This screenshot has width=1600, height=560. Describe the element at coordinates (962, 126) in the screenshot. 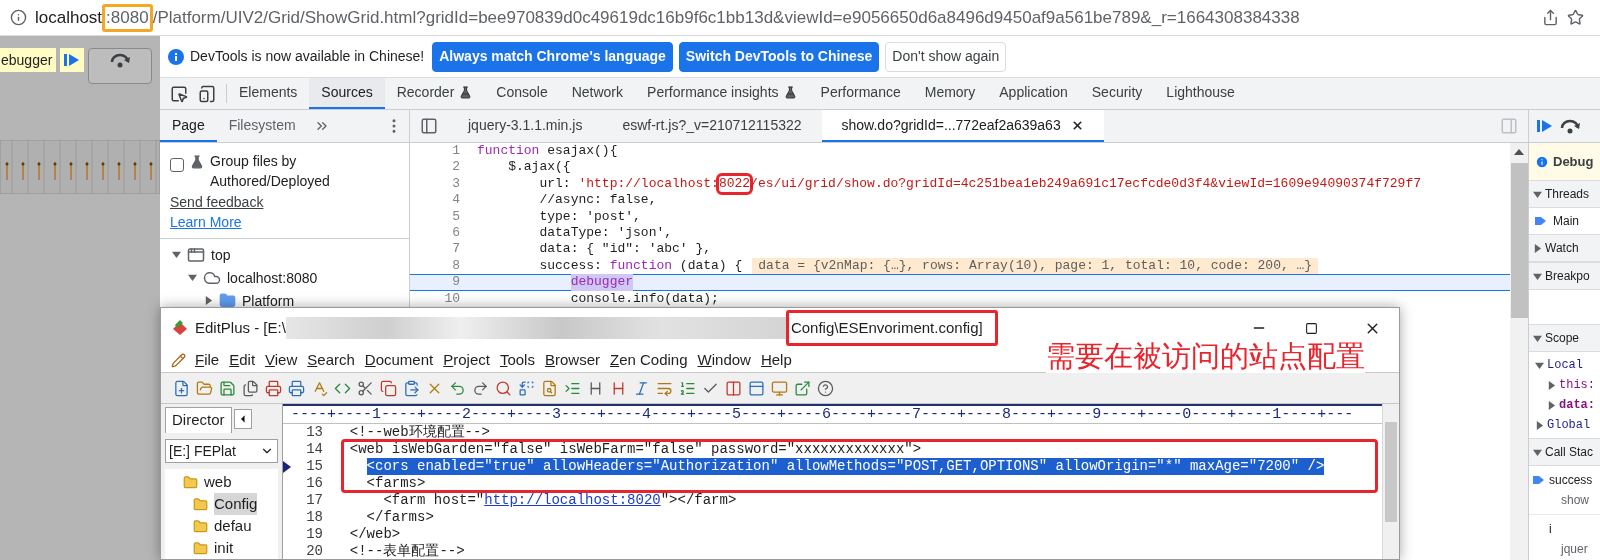

I see `file-tab: show.do?gridId=...772eaf2a639a63` at that location.